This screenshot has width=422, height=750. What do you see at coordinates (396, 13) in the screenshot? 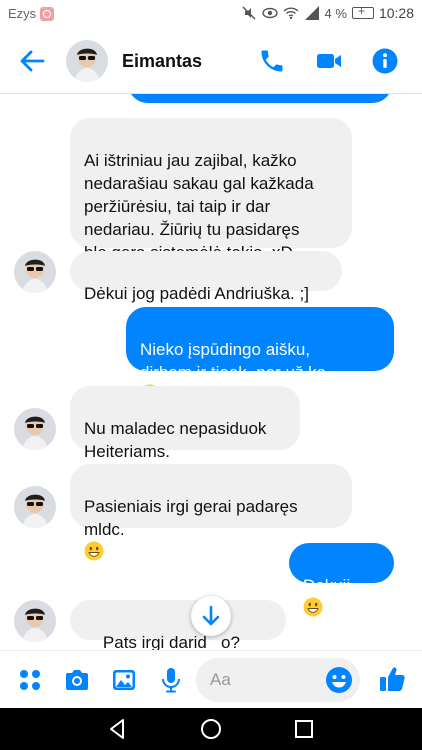
I see `status-time: 10:28` at bounding box center [396, 13].